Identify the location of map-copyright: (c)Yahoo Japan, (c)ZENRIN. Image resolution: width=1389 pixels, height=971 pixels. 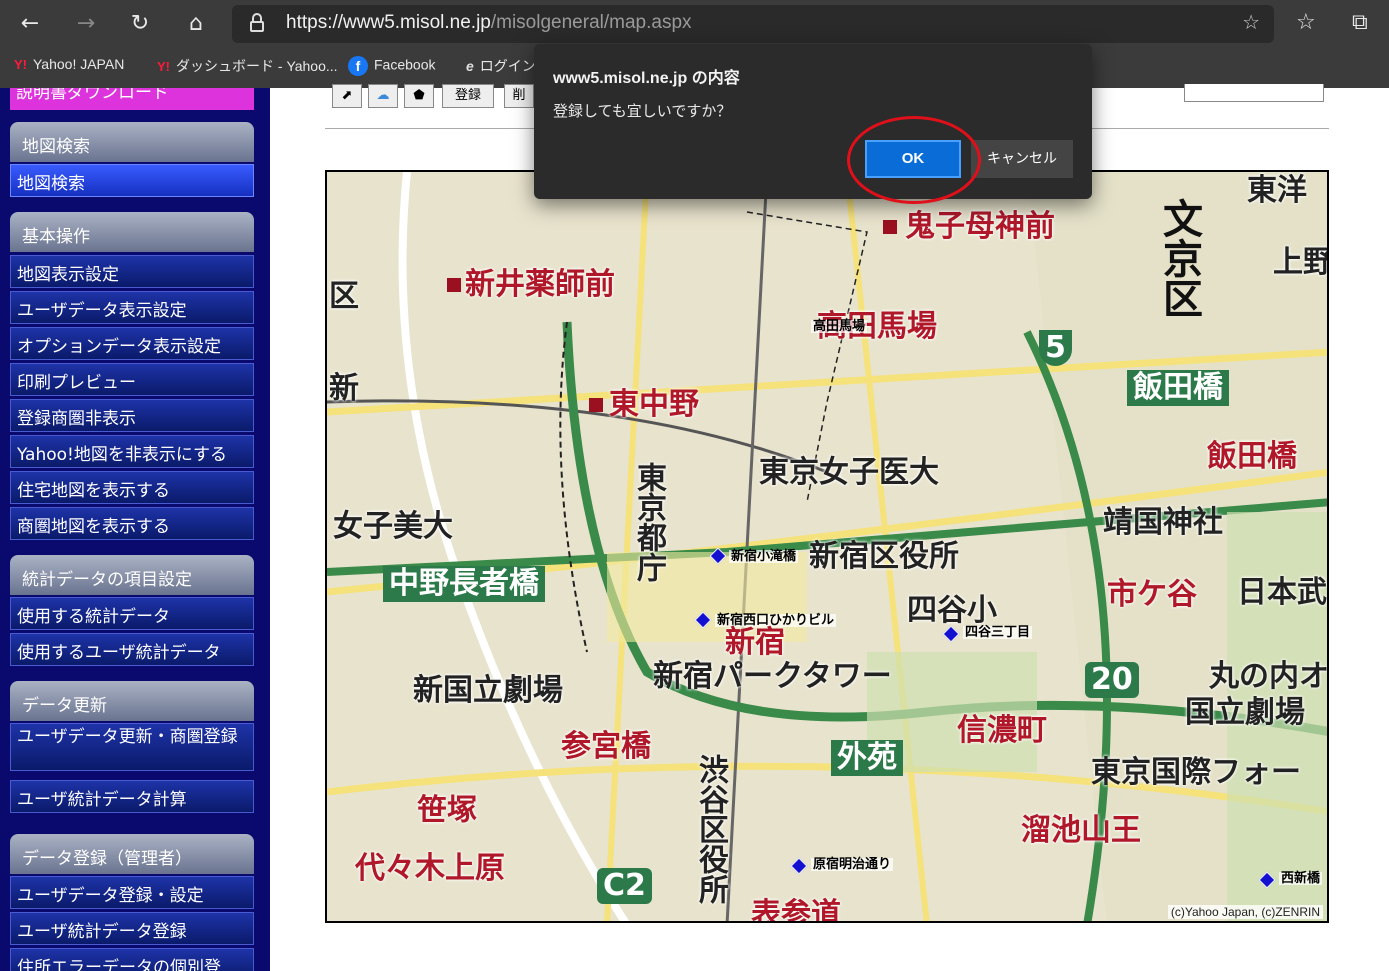
(1245, 912).